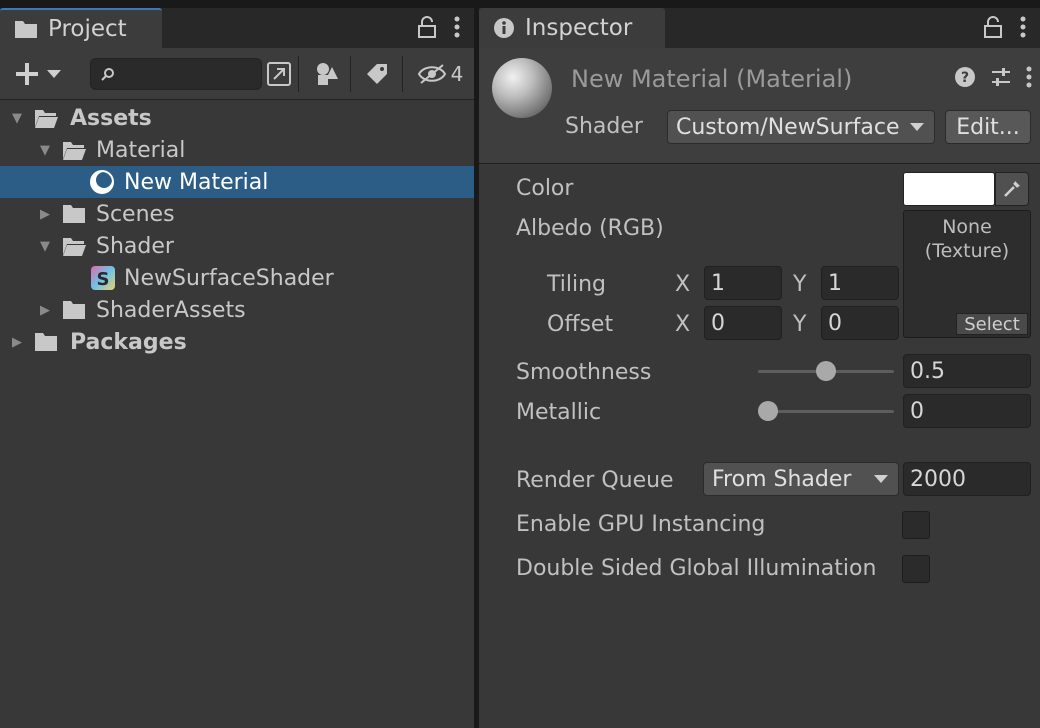  I want to click on project-tab-tools, so click(439, 27).